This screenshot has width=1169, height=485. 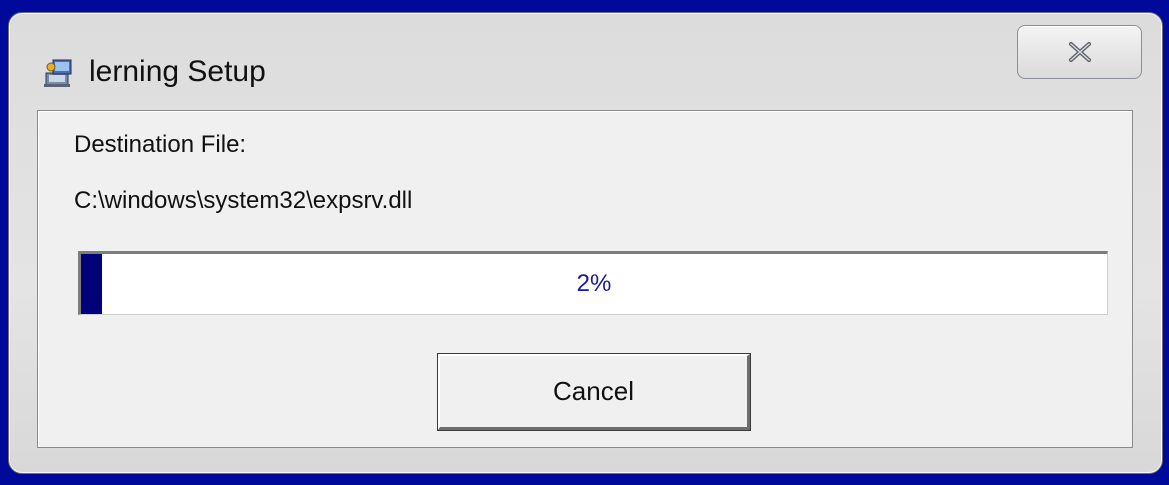 I want to click on window-title: lerning Setup, so click(x=177, y=71).